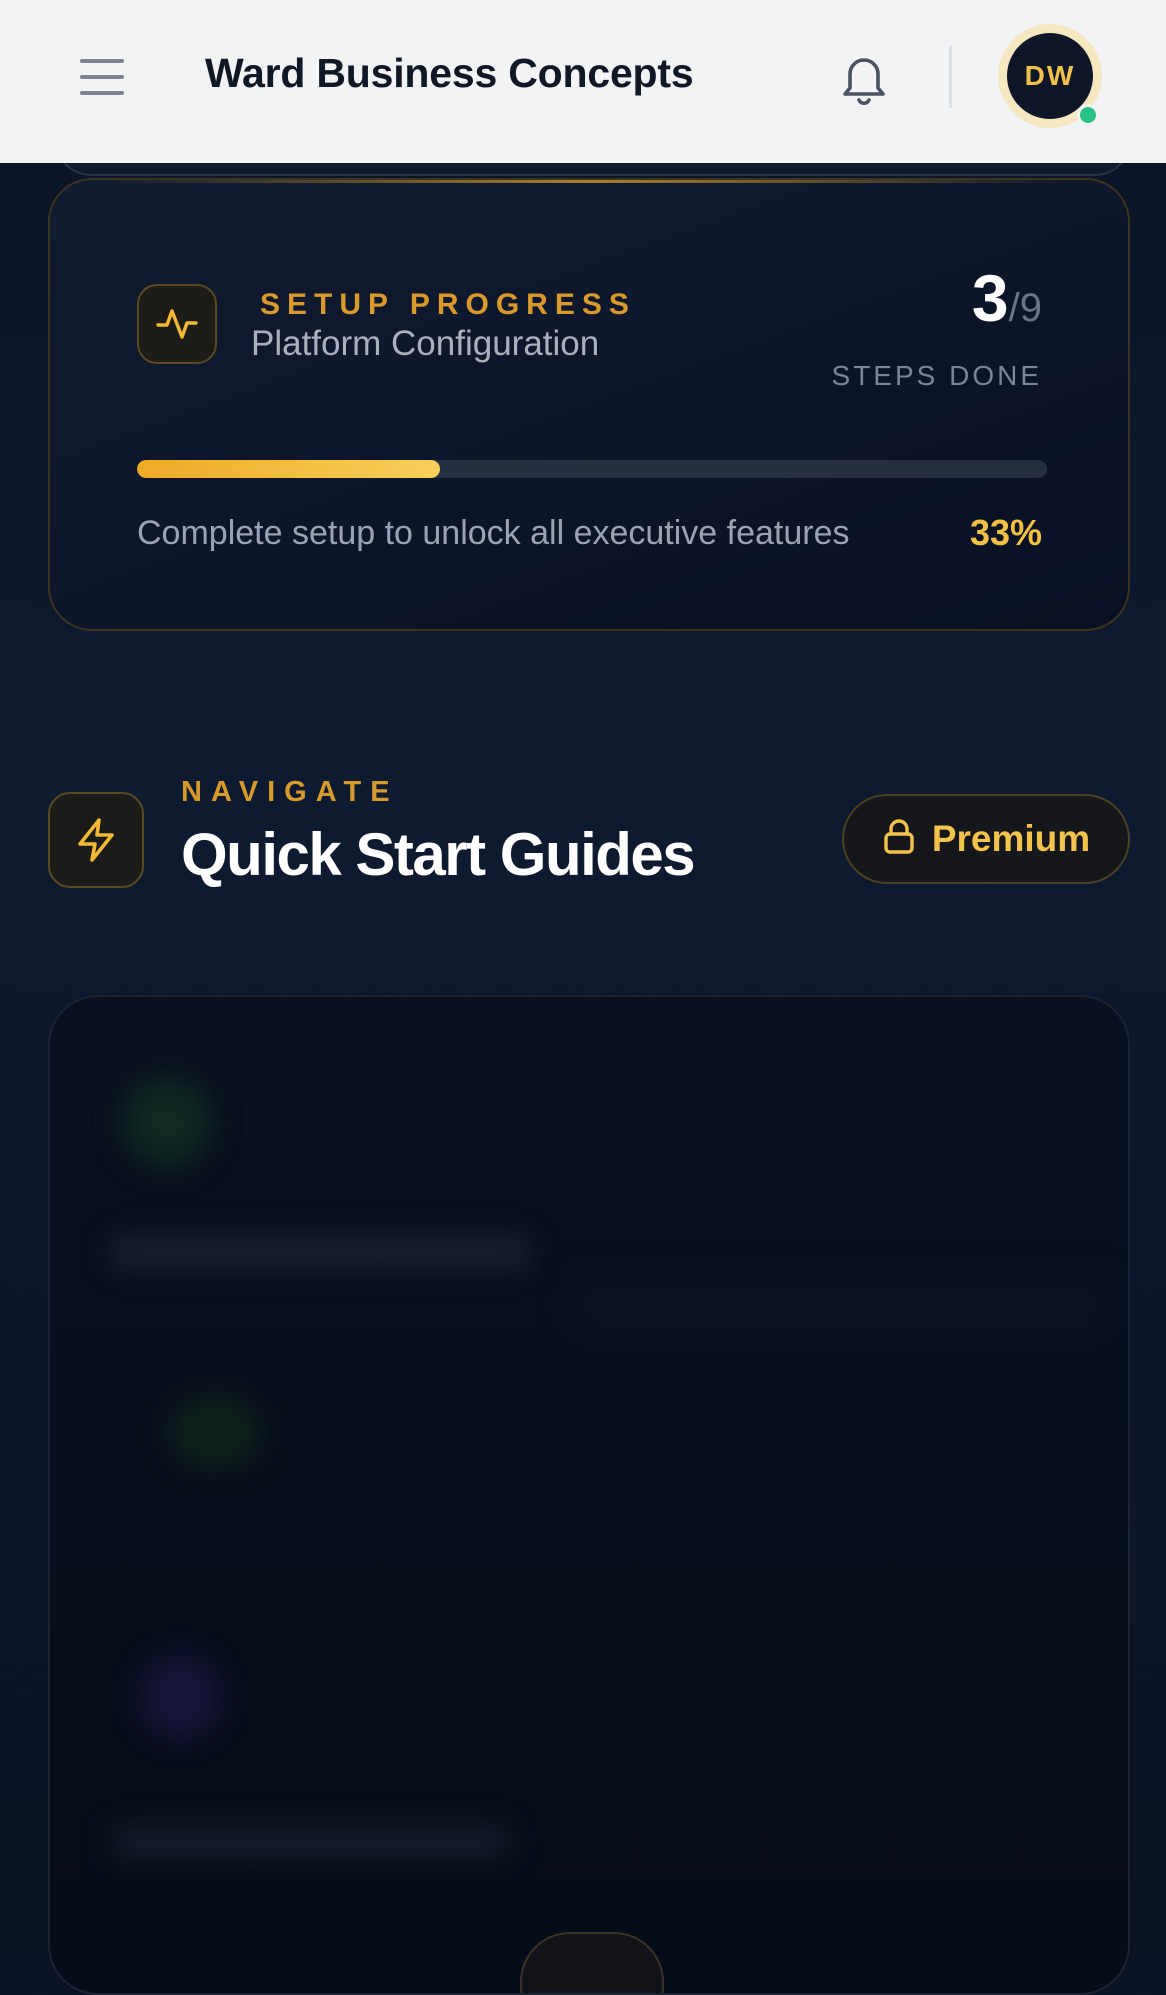  What do you see at coordinates (1088, 115) in the screenshot?
I see `online-status-dot` at bounding box center [1088, 115].